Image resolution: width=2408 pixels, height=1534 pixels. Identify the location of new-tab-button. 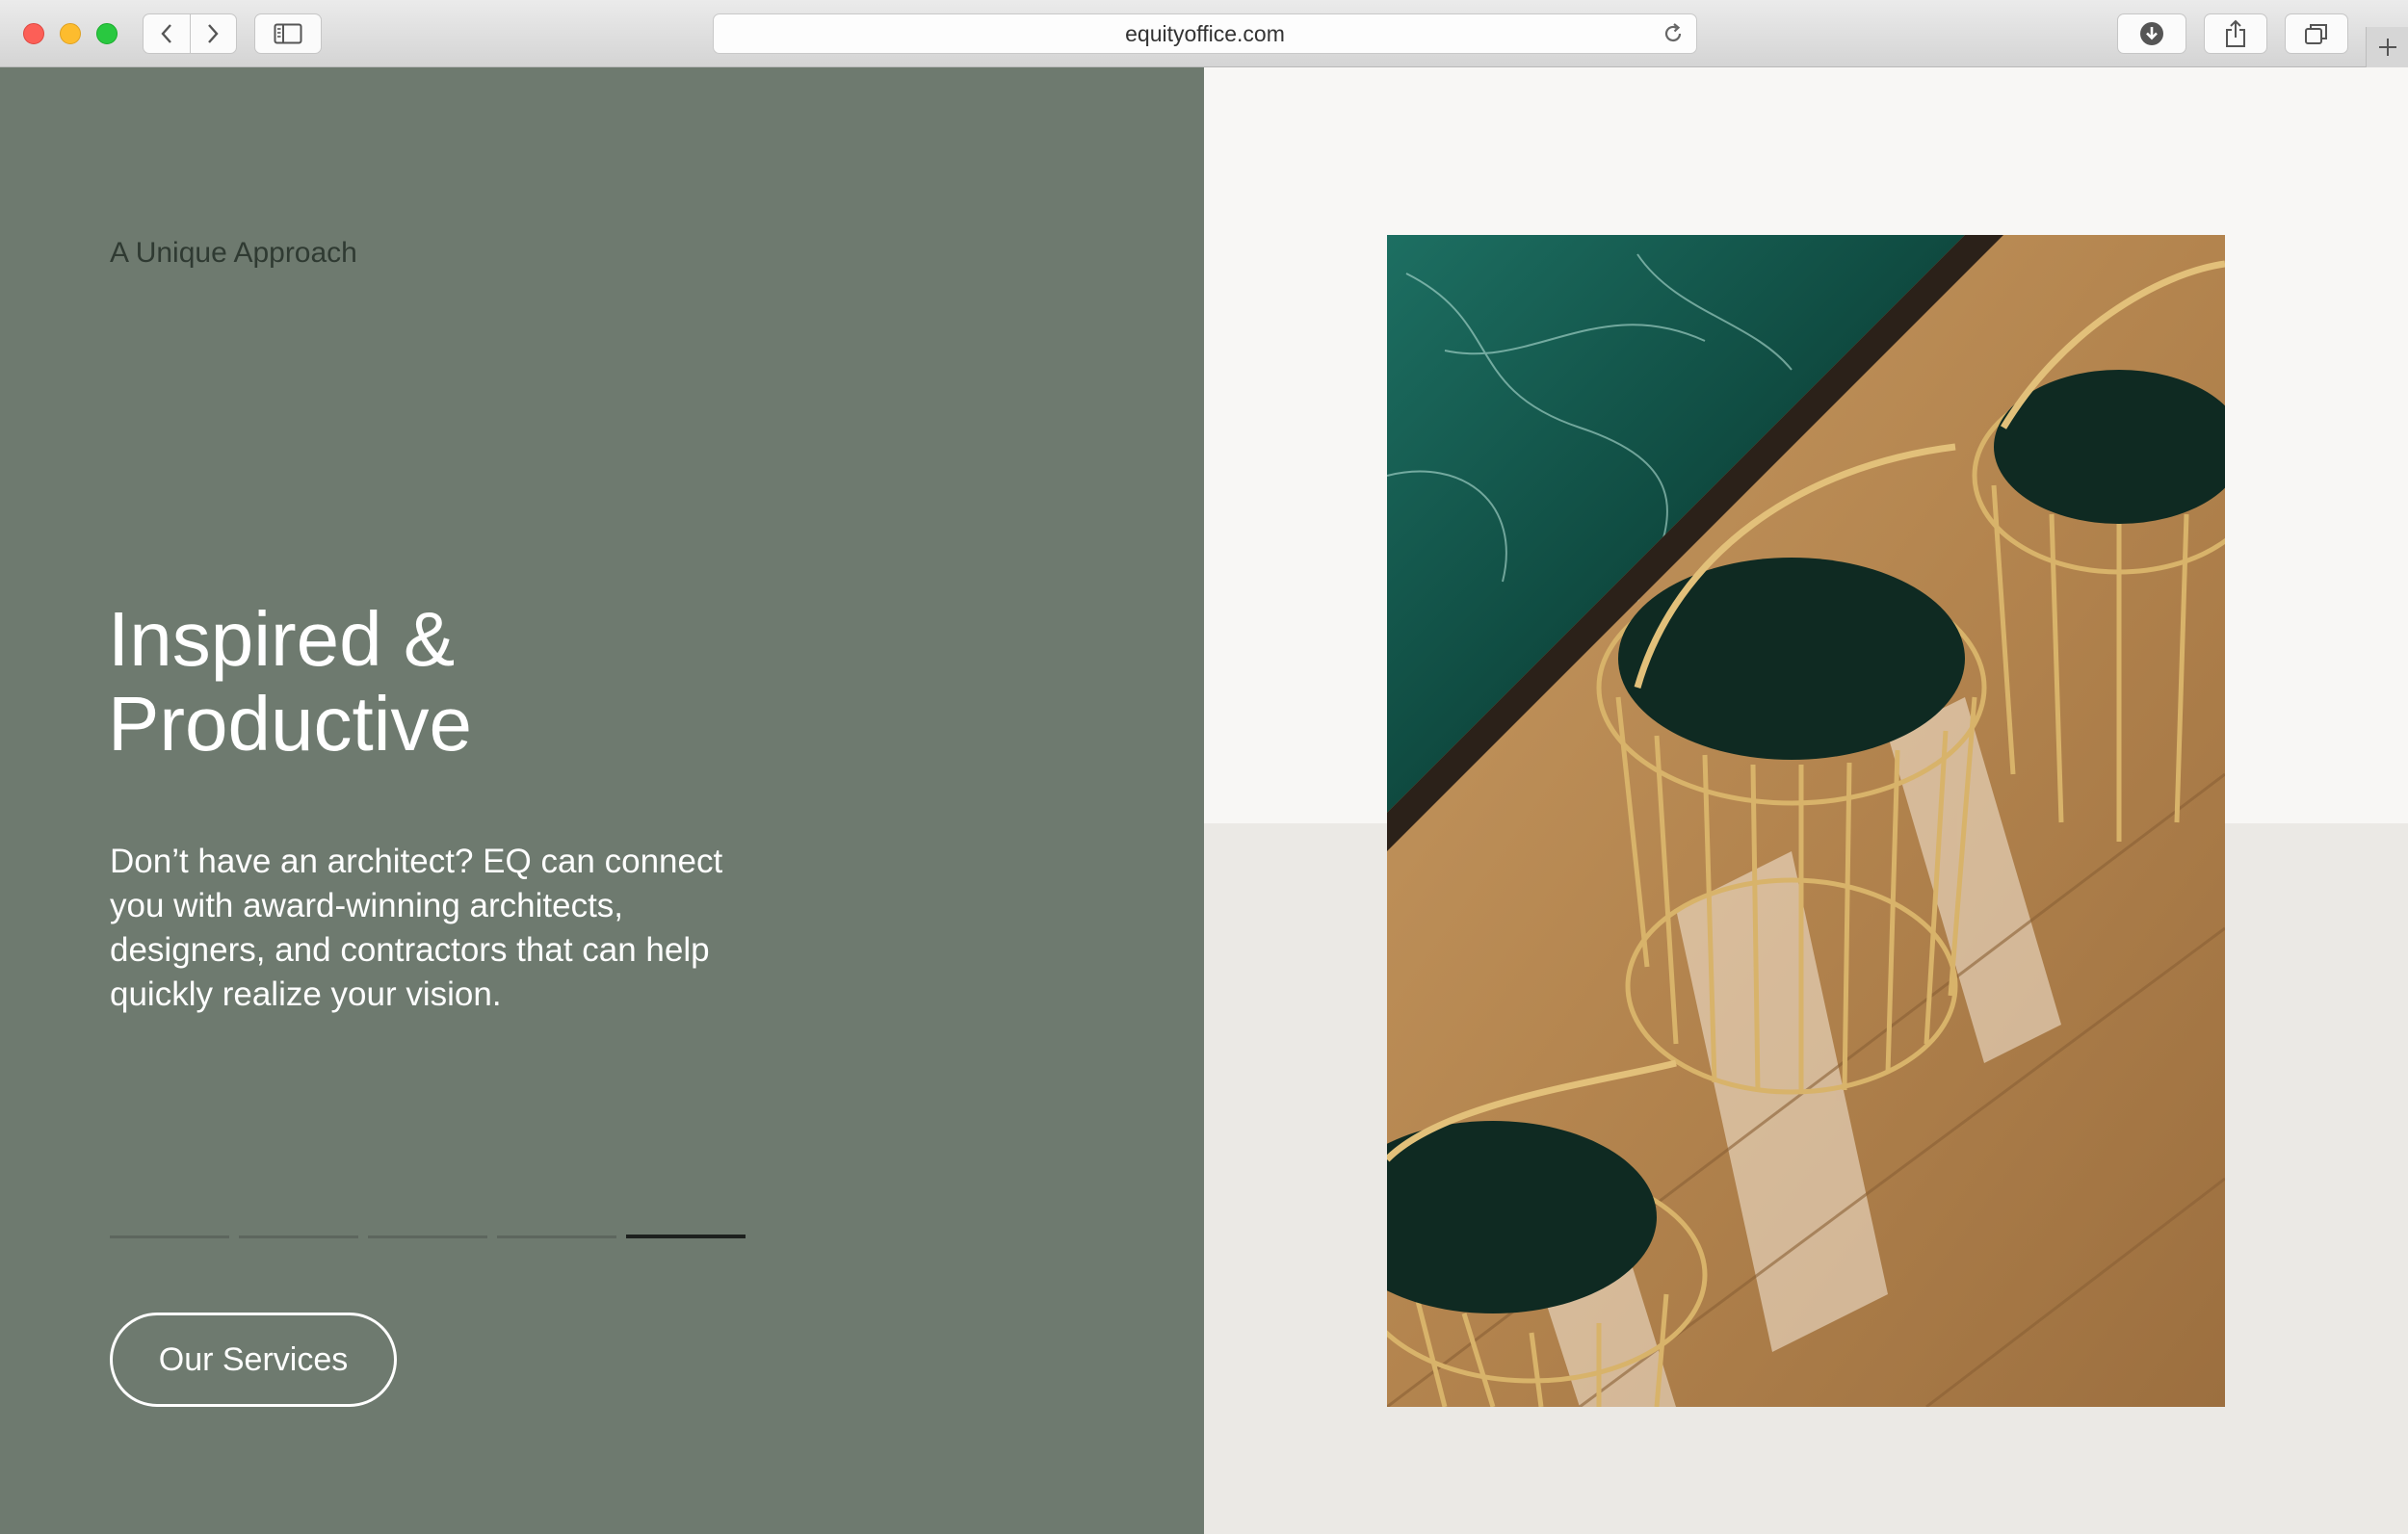
(2387, 47).